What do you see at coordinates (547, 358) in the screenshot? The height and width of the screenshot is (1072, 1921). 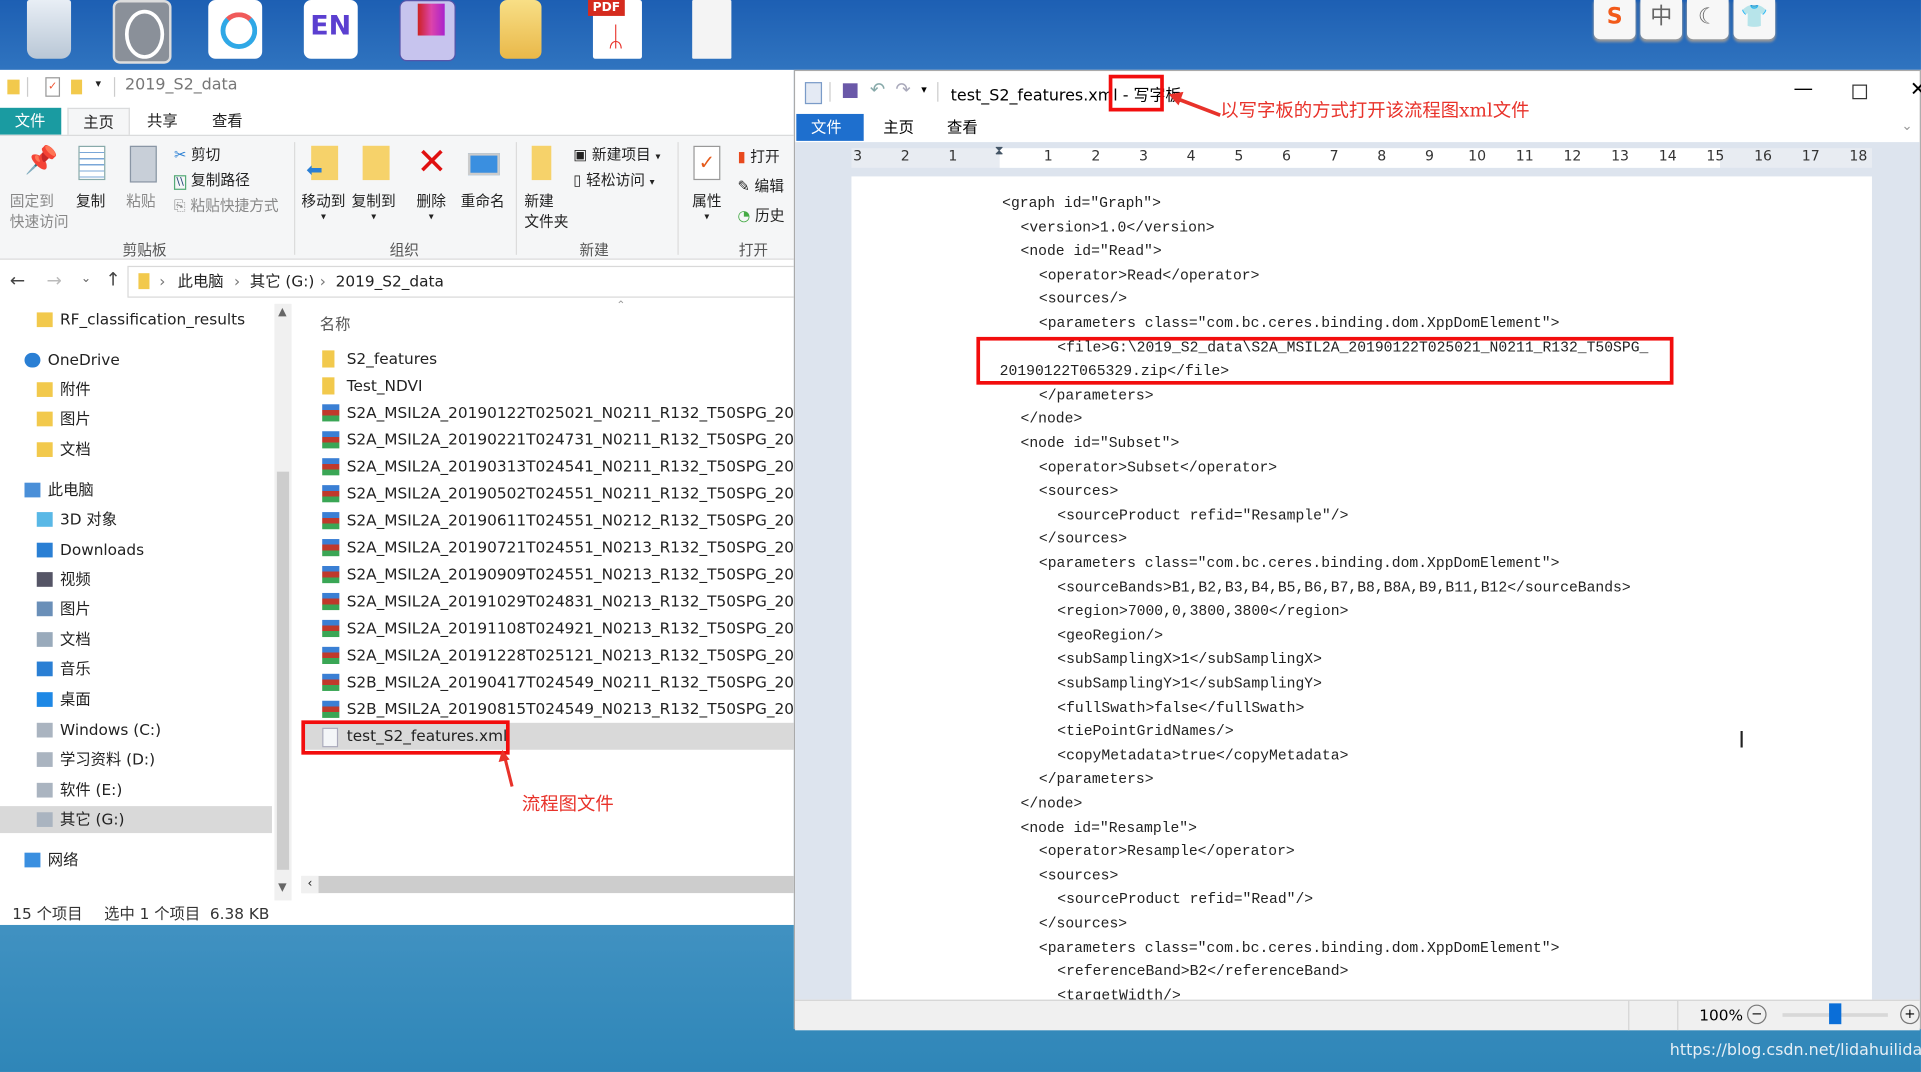 I see `file-row: S2_features` at bounding box center [547, 358].